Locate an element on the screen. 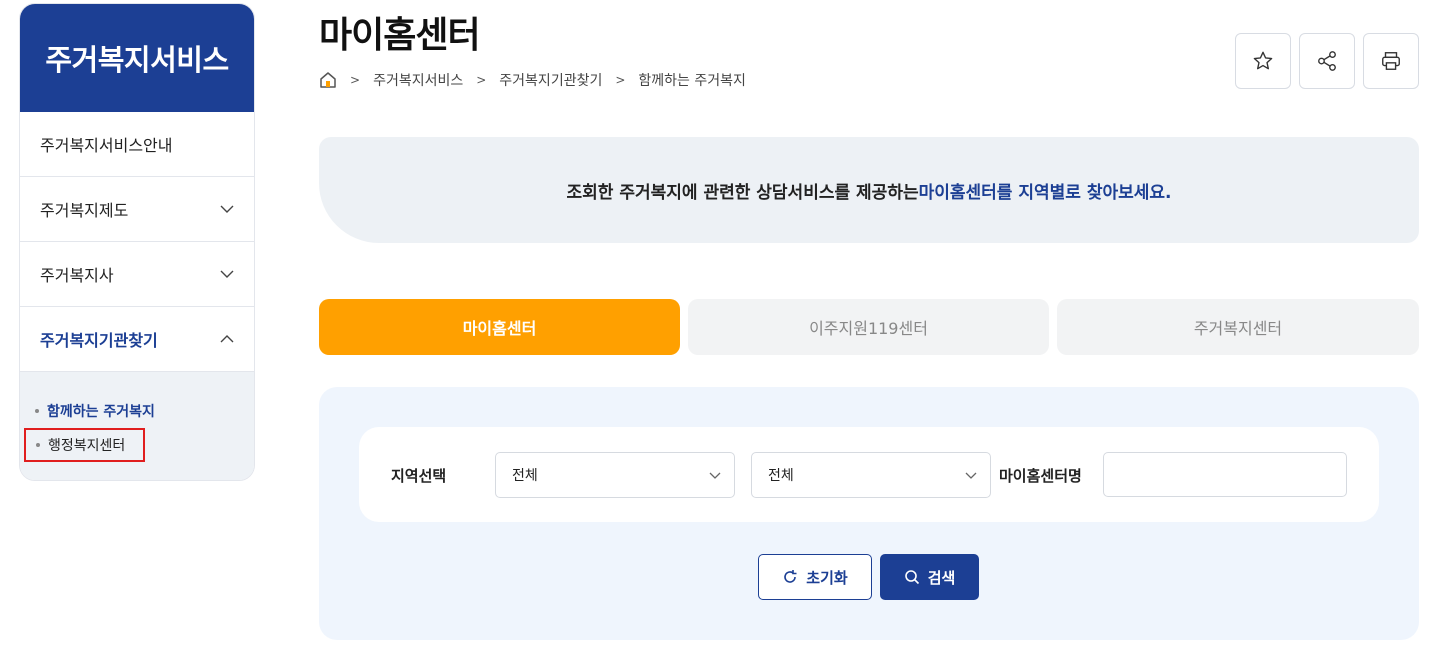  sub-item-label: 행정복지센터 is located at coordinates (87, 446).